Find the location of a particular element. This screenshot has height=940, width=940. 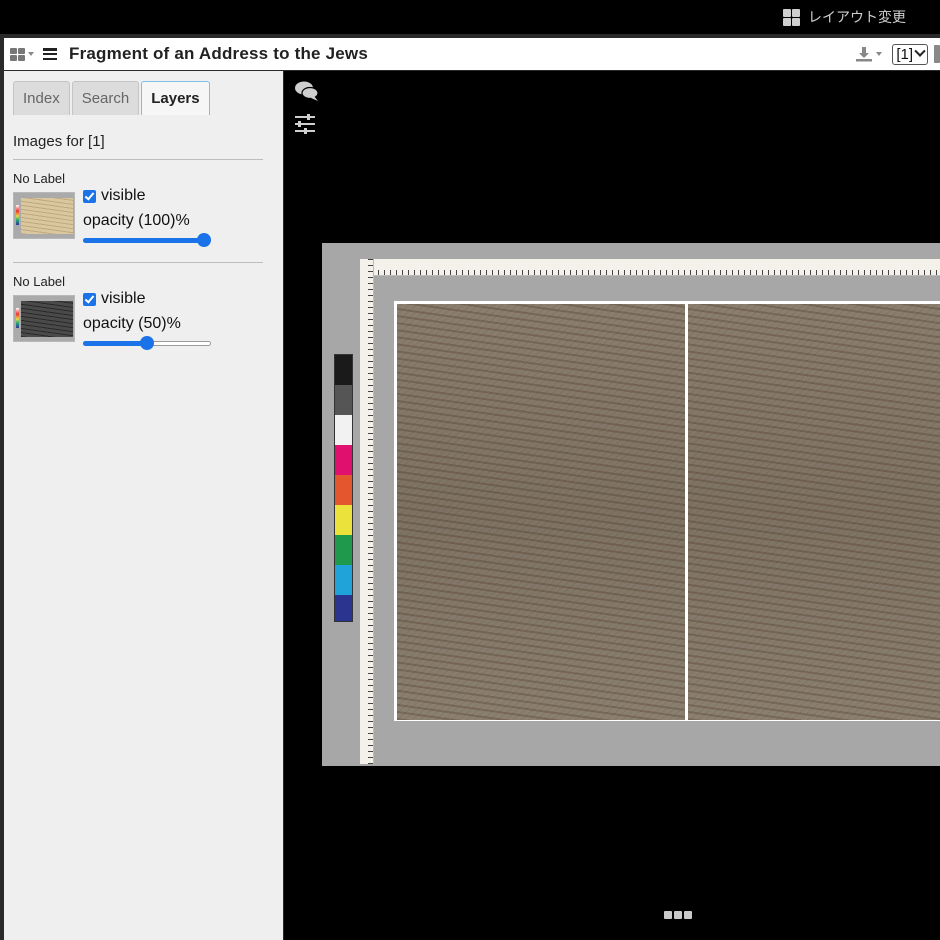

window-grid-icon is located at coordinates (17, 54).